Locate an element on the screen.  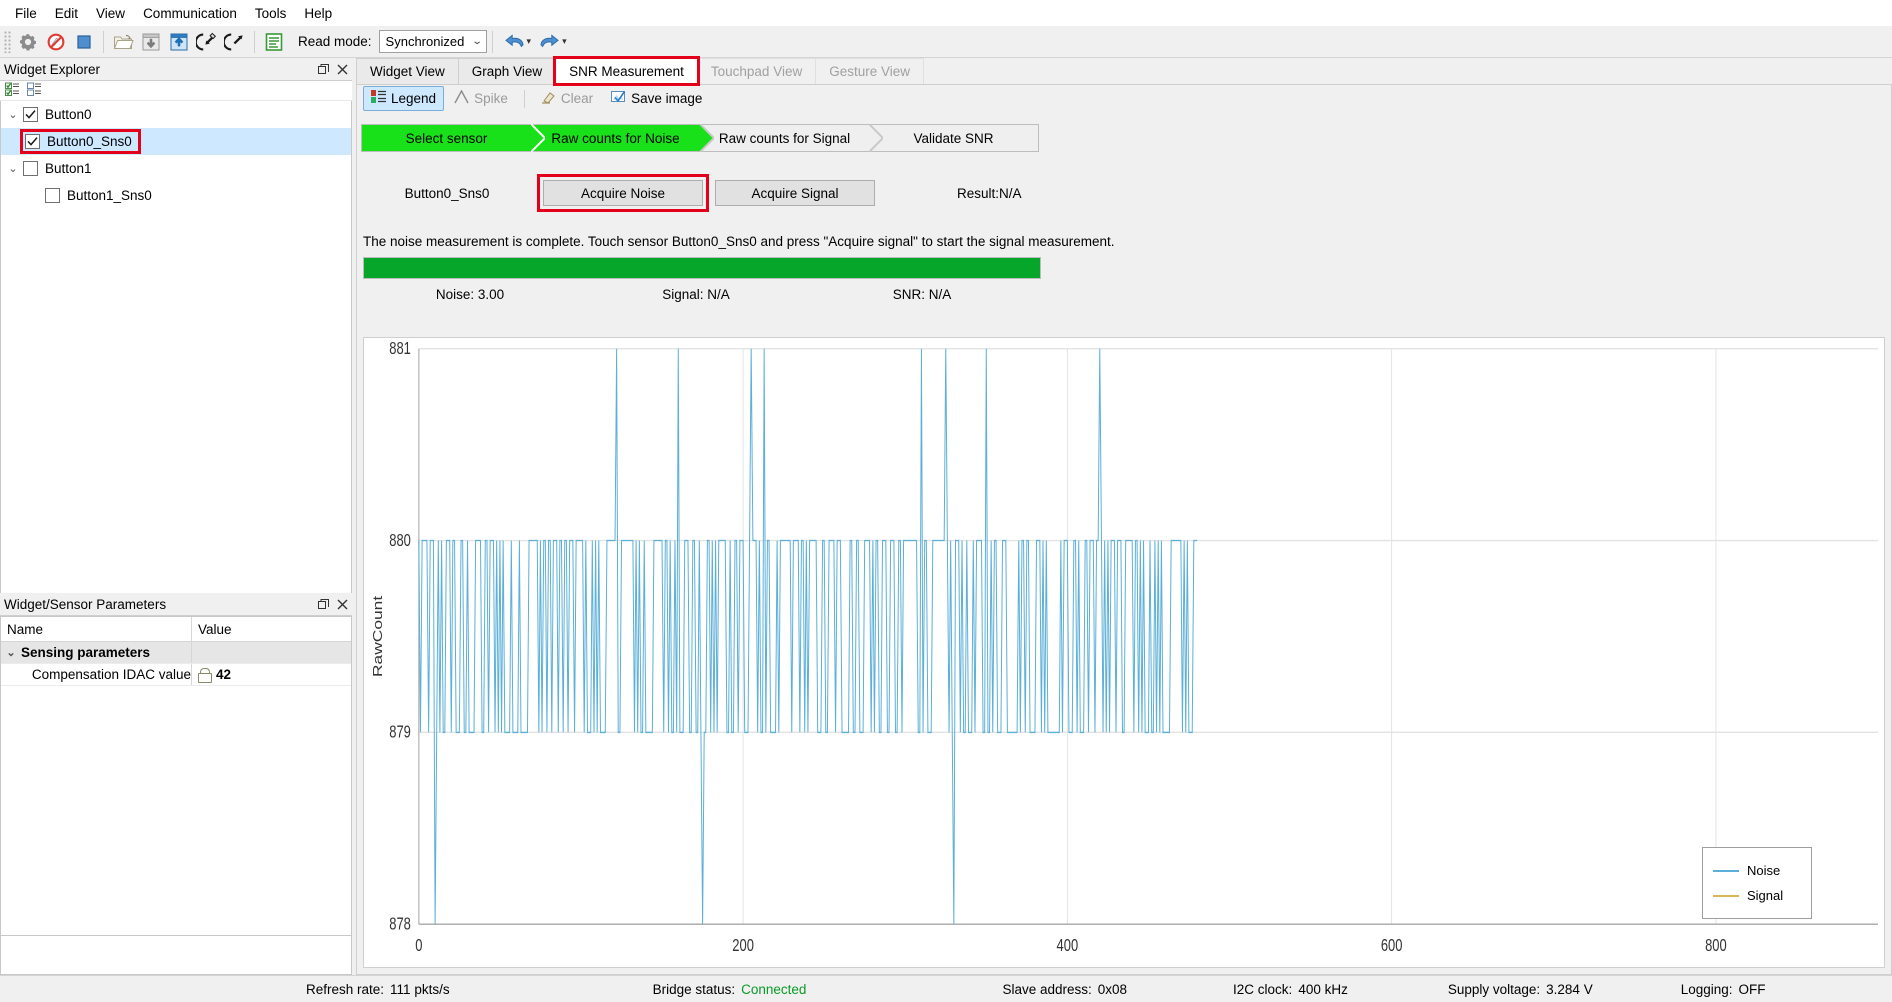
svg-text: RawCount is located at coordinates (378, 636).